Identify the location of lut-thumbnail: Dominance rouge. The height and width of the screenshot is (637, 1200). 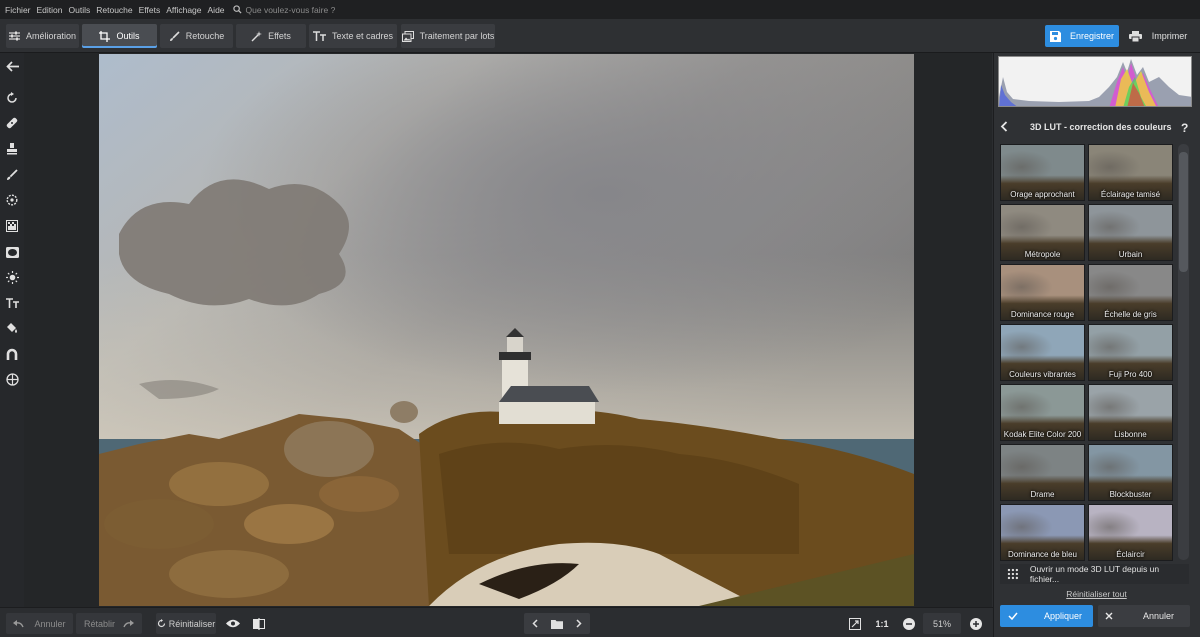
(1042, 292).